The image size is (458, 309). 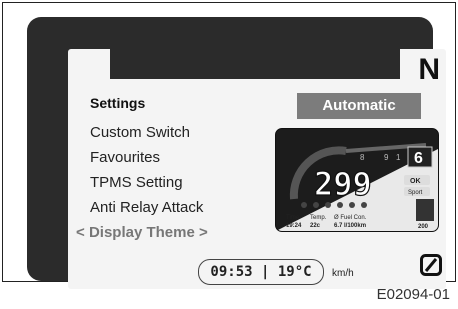 I want to click on menu-item-anti-relay: Anti Relay Attack, so click(x=146, y=207).